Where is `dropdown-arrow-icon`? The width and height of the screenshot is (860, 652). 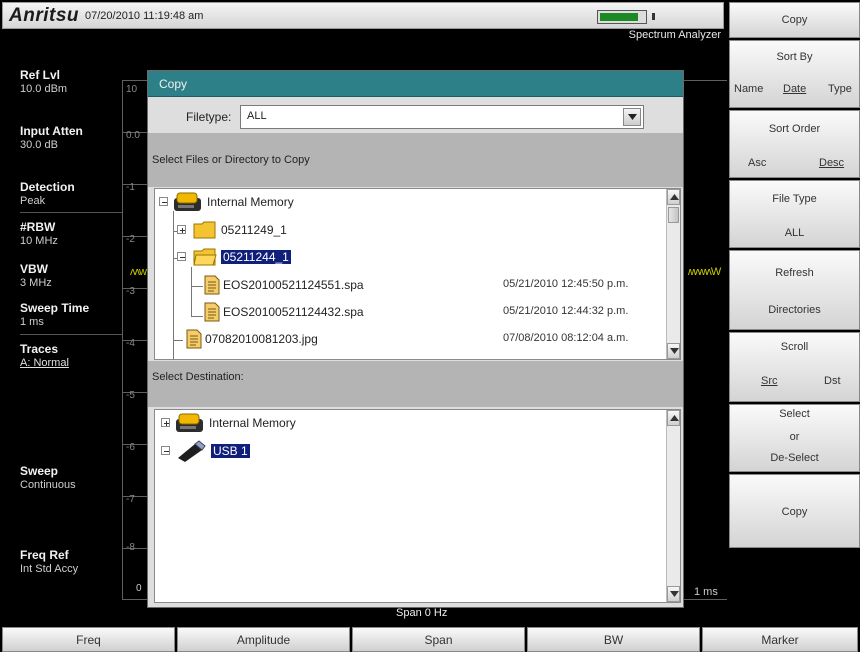 dropdown-arrow-icon is located at coordinates (632, 117).